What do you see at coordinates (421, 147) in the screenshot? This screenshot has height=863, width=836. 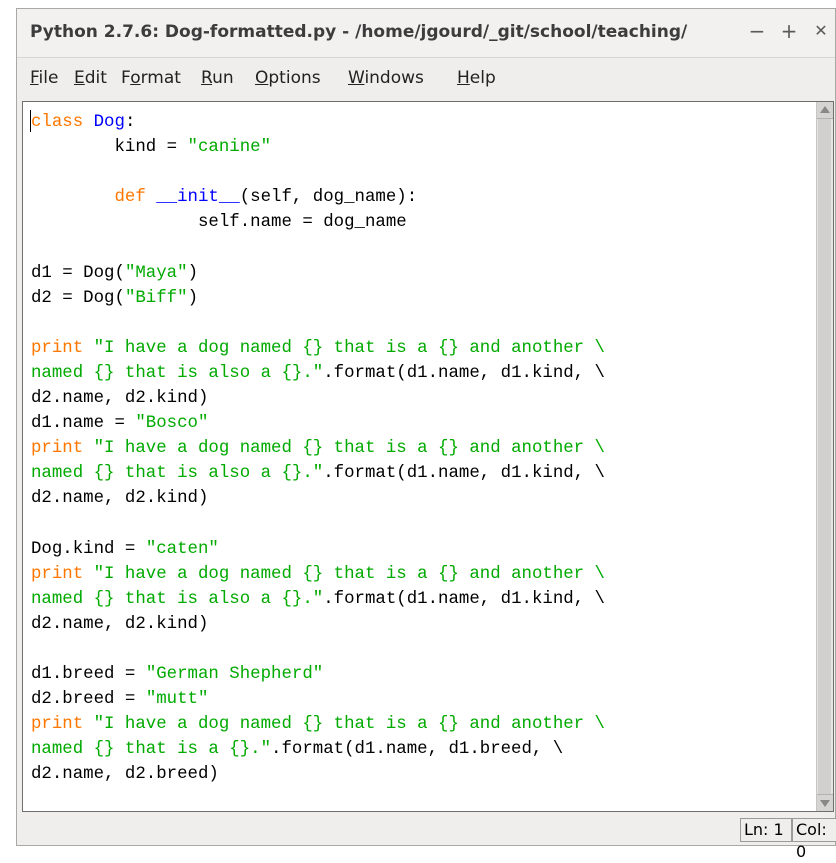 I see `code-line: kind = "canine"` at bounding box center [421, 147].